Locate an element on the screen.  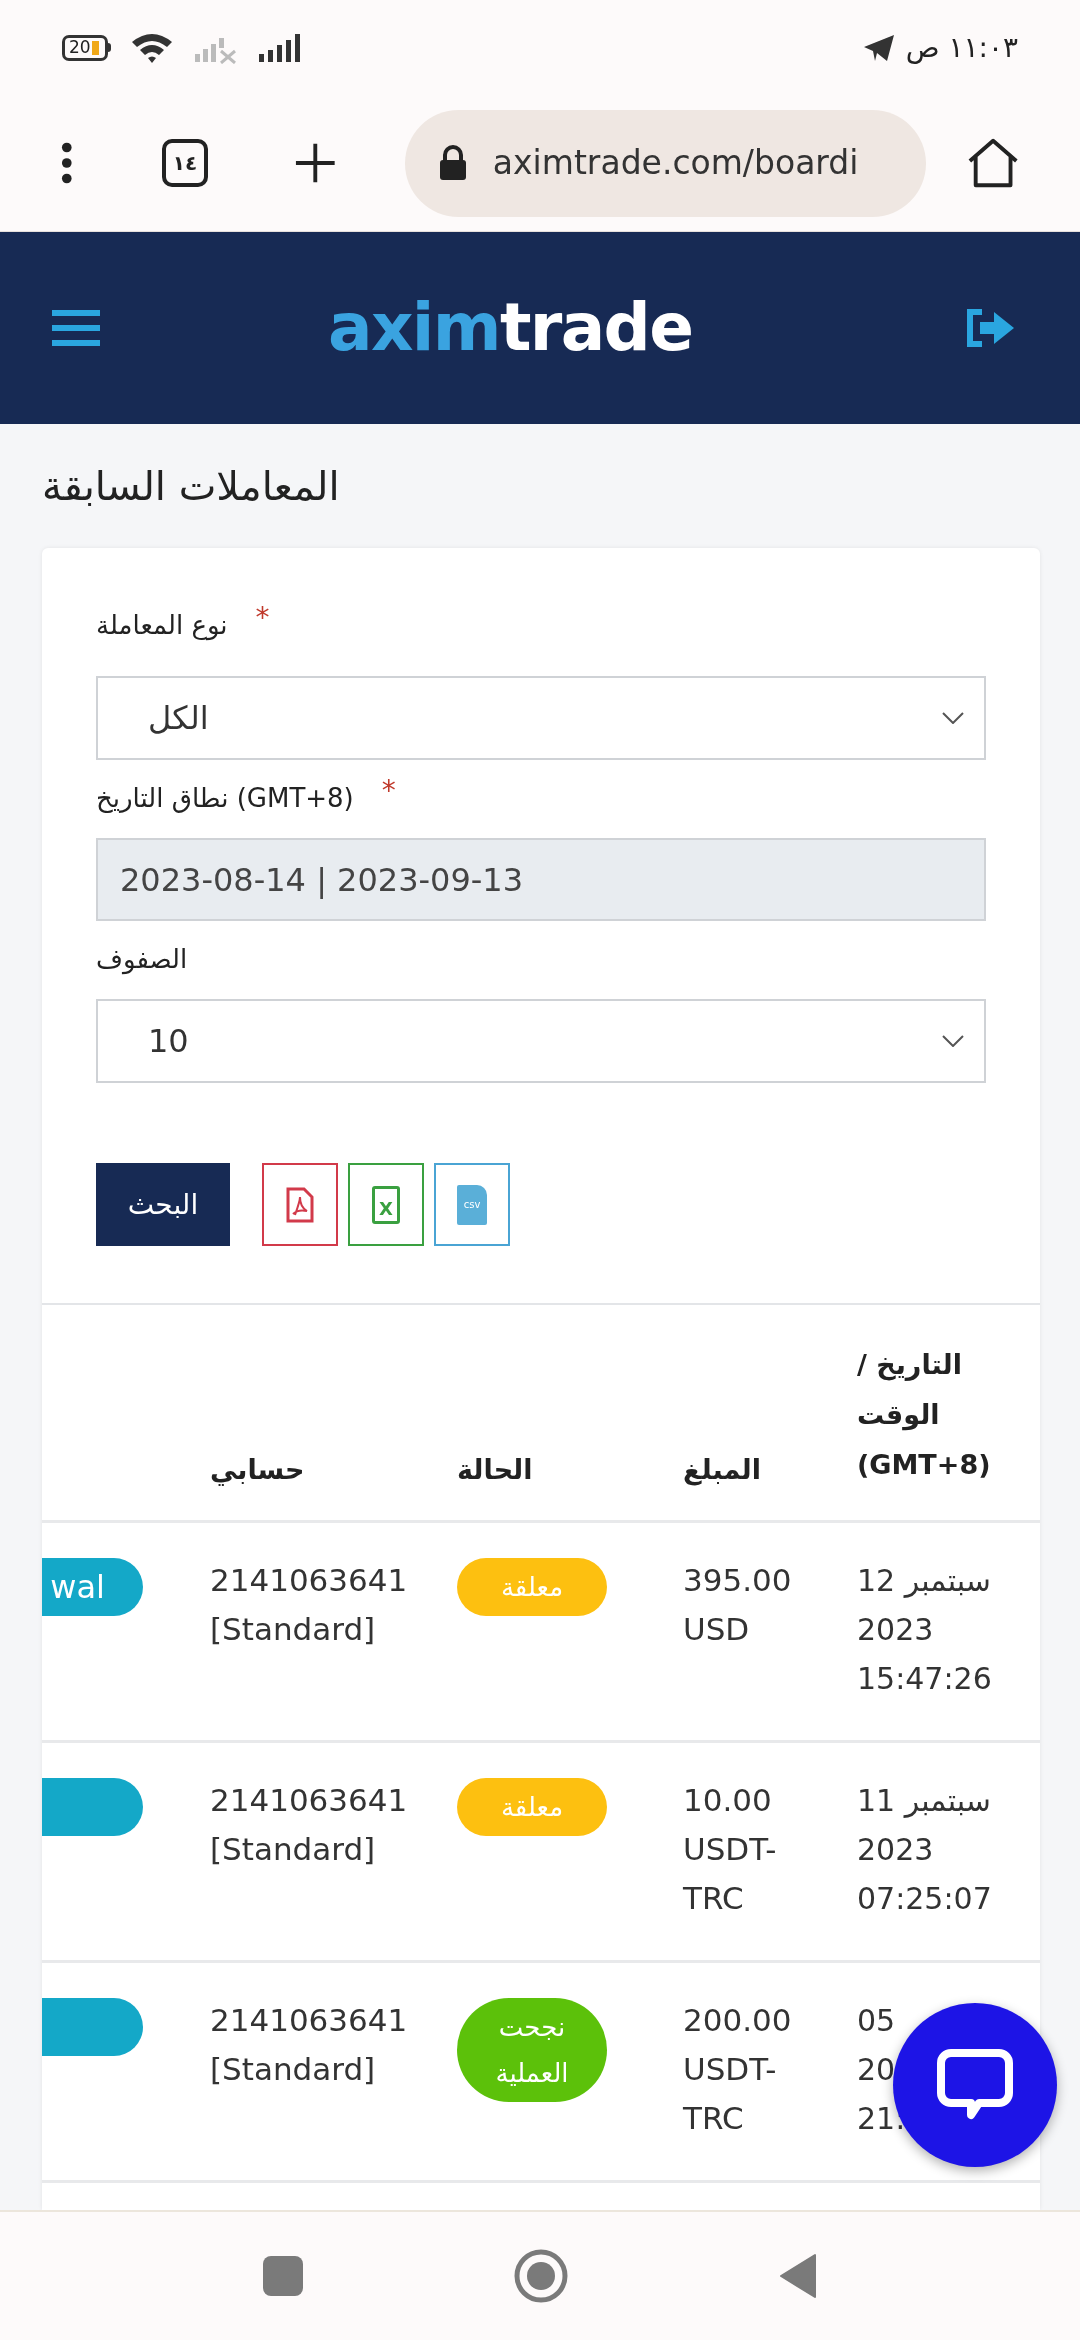
battery-icon: 20 is located at coordinates (86, 47).